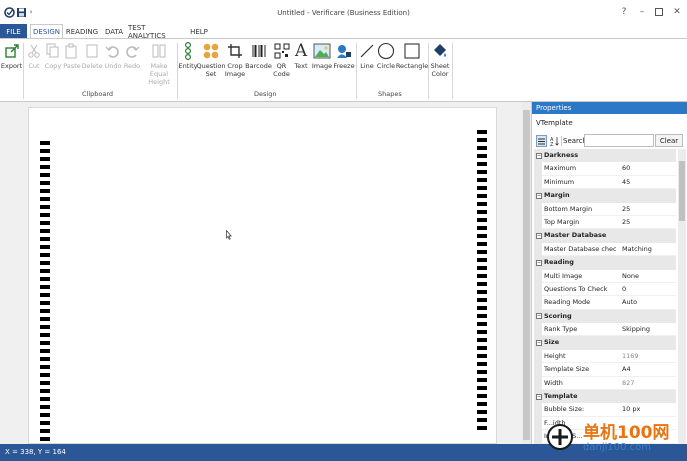 The height and width of the screenshot is (461, 687). I want to click on property-value: 0, so click(624, 289).